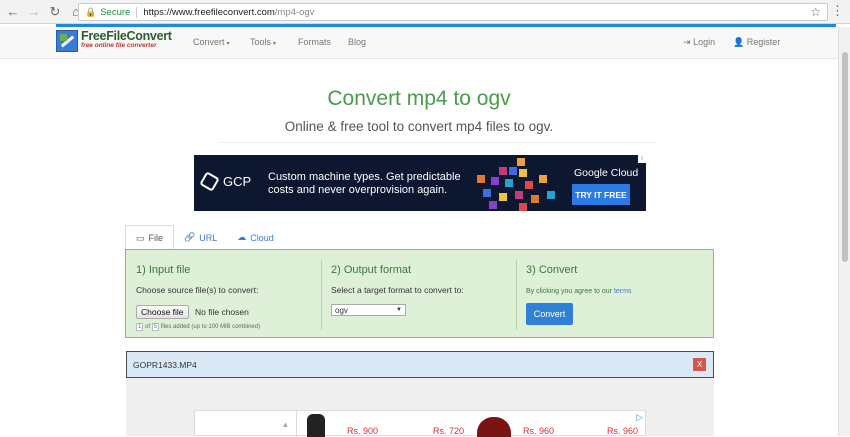 The width and height of the screenshot is (850, 437). Describe the element at coordinates (162, 312) in the screenshot. I see `choose-file-button: Choose file` at that location.